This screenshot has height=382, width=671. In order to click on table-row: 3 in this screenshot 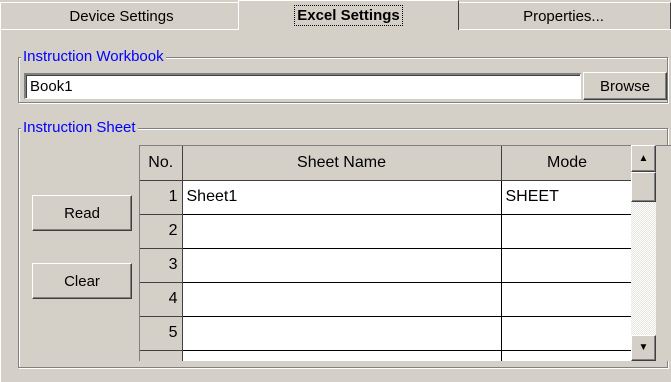, I will do `click(387, 265)`.